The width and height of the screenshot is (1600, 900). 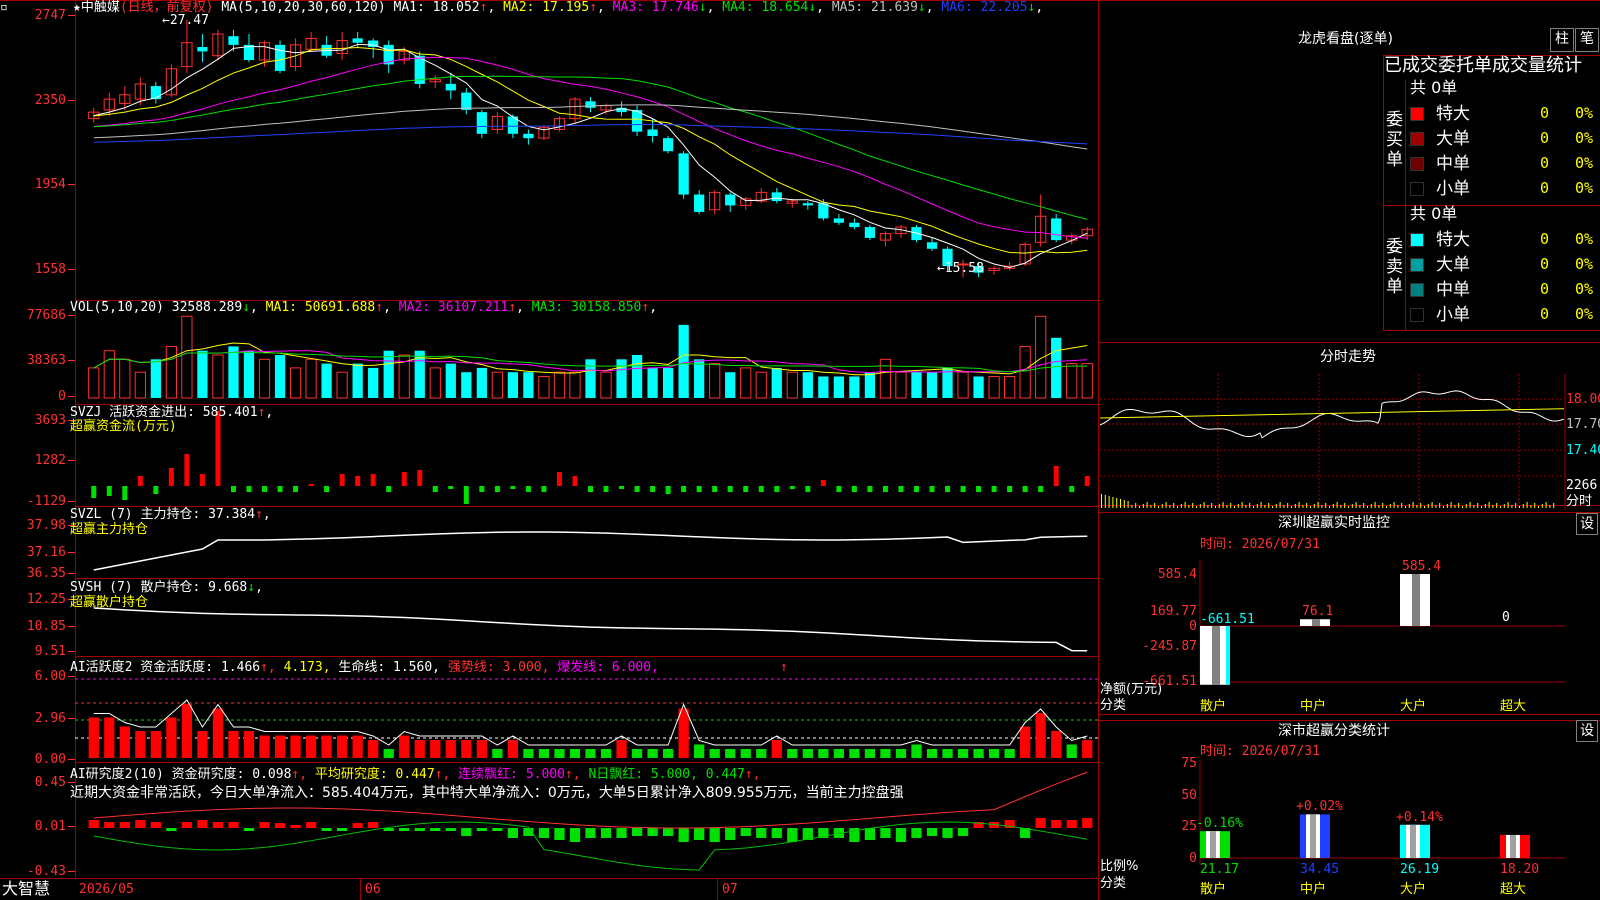 I want to click on bar-mode-button: 柱, so click(x=1562, y=40).